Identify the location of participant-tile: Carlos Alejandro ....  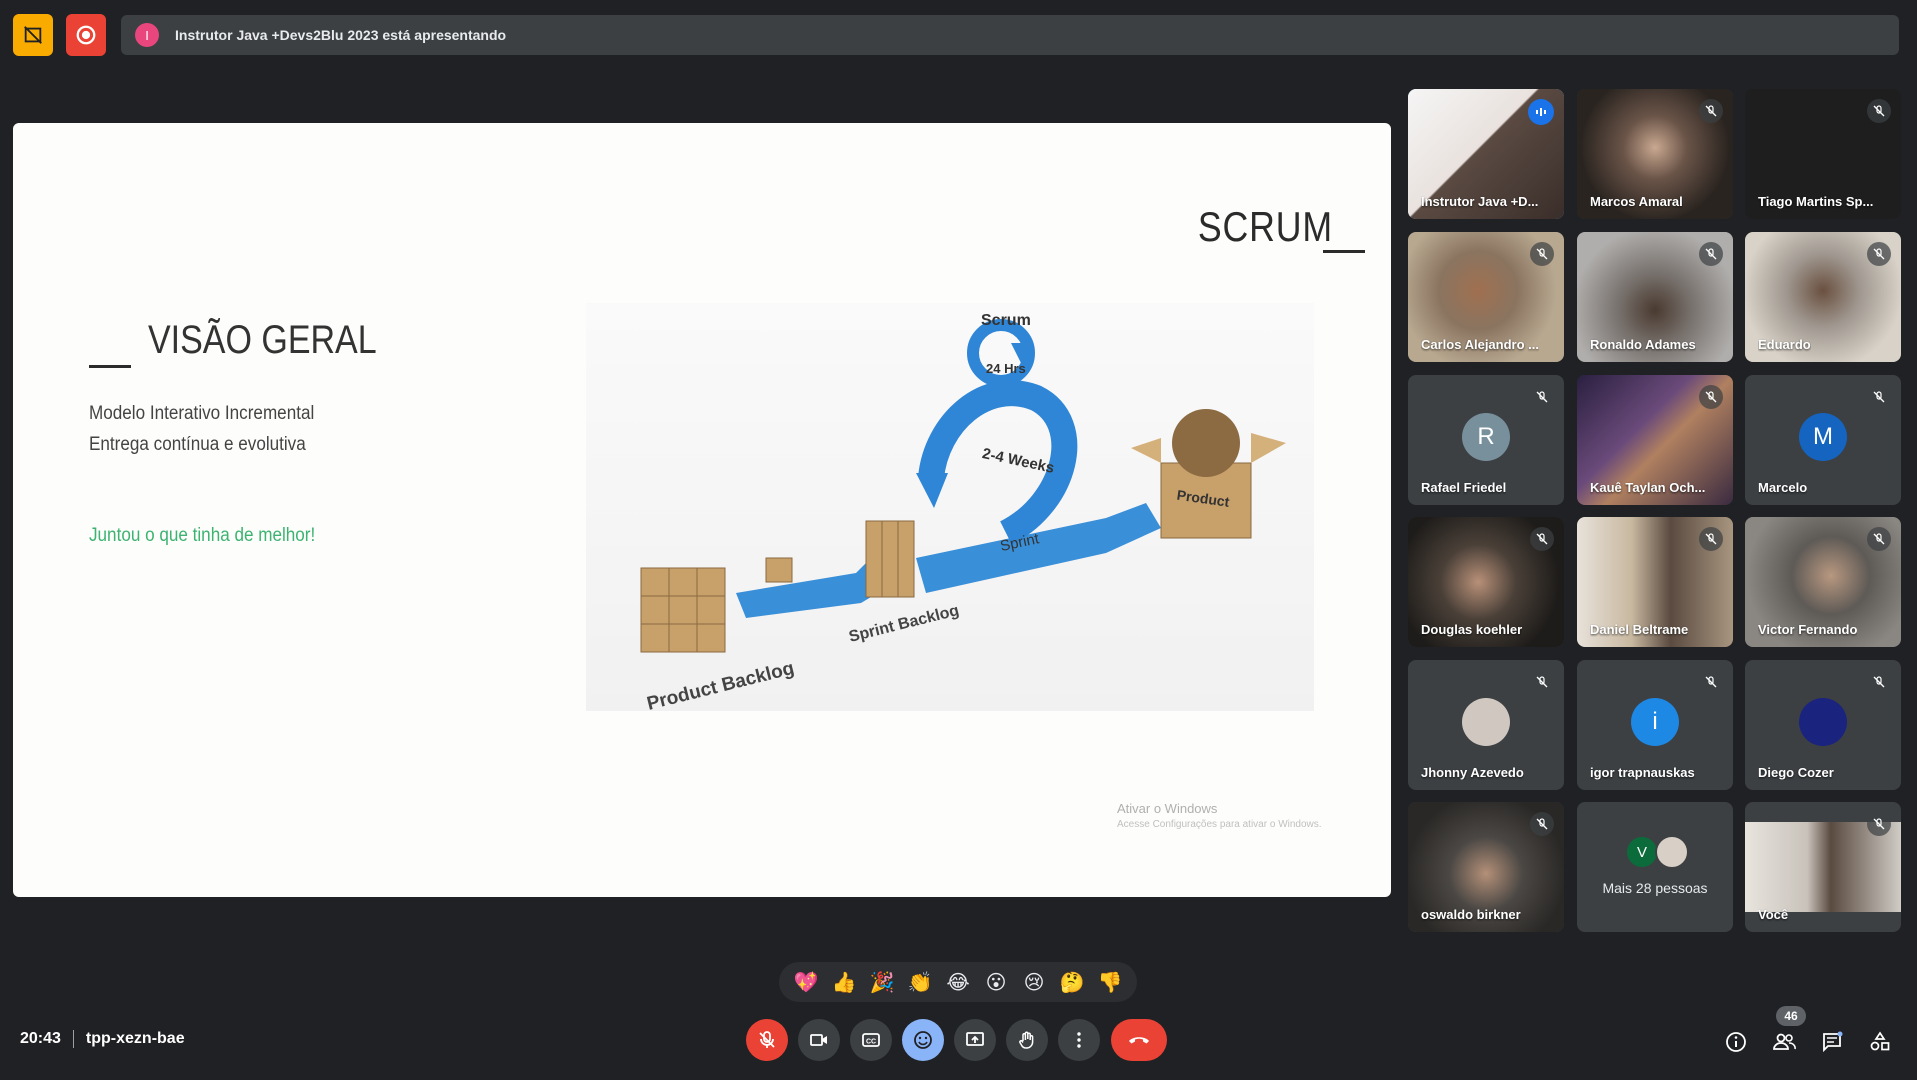
(1486, 297).